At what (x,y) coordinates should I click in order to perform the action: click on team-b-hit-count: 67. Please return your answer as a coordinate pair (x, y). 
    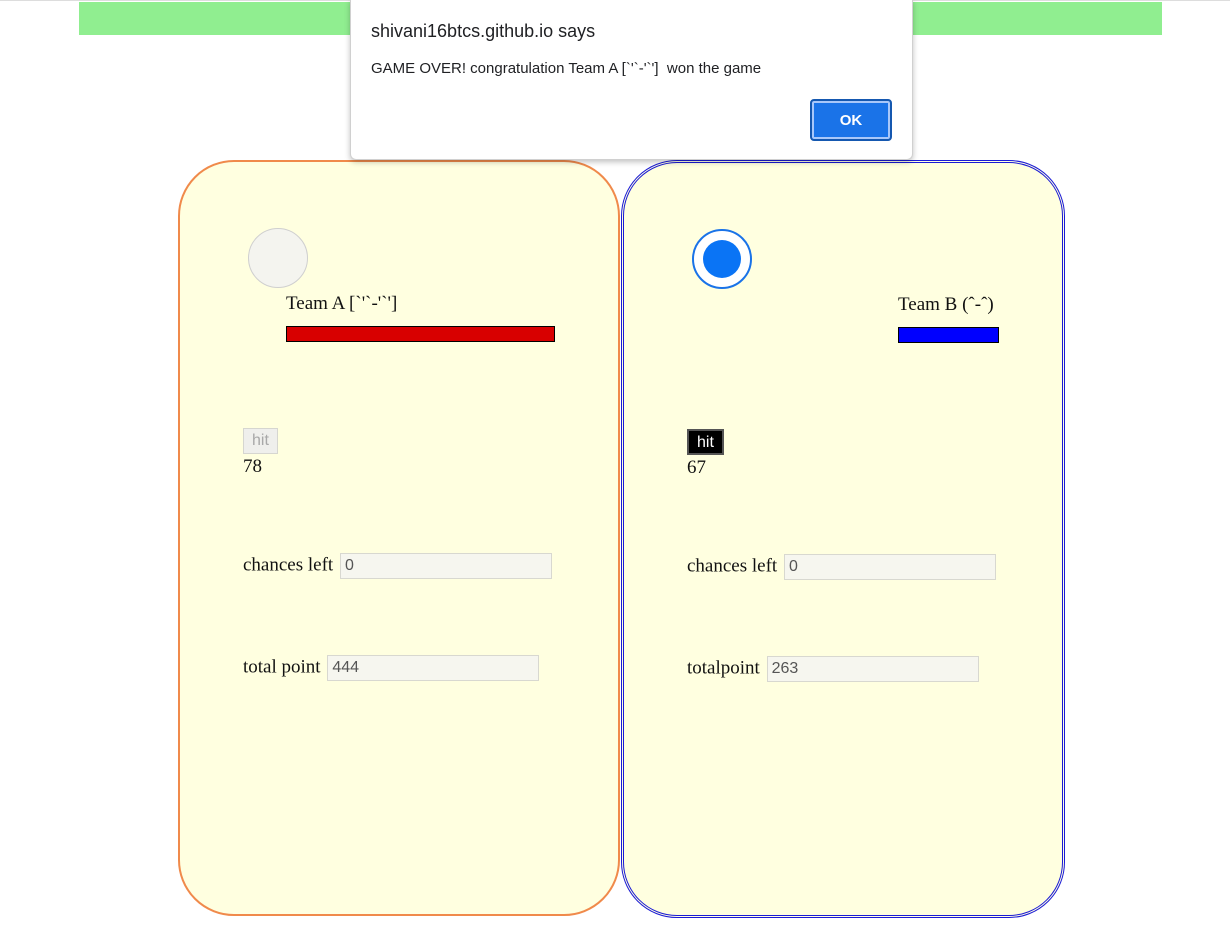
    Looking at the image, I should click on (696, 467).